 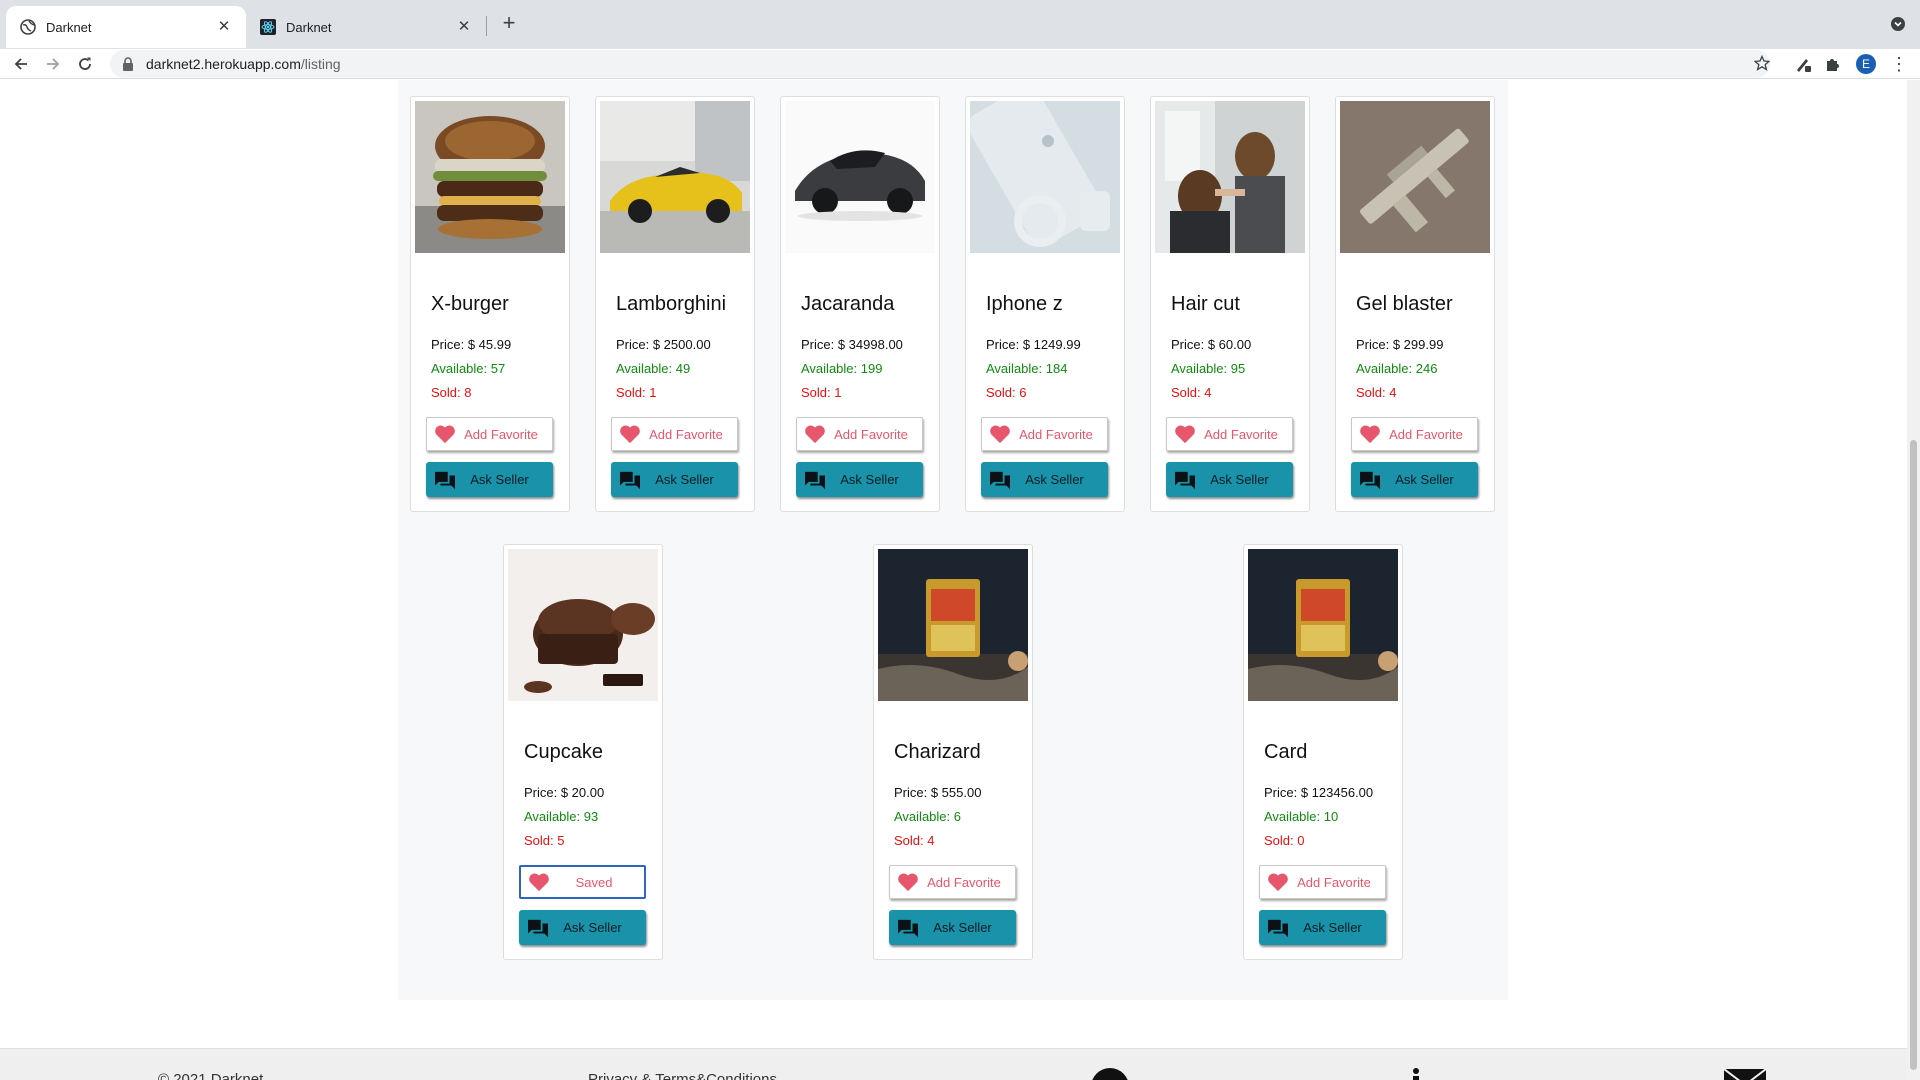 I want to click on scrollbar-thumb, so click(x=1913, y=755).